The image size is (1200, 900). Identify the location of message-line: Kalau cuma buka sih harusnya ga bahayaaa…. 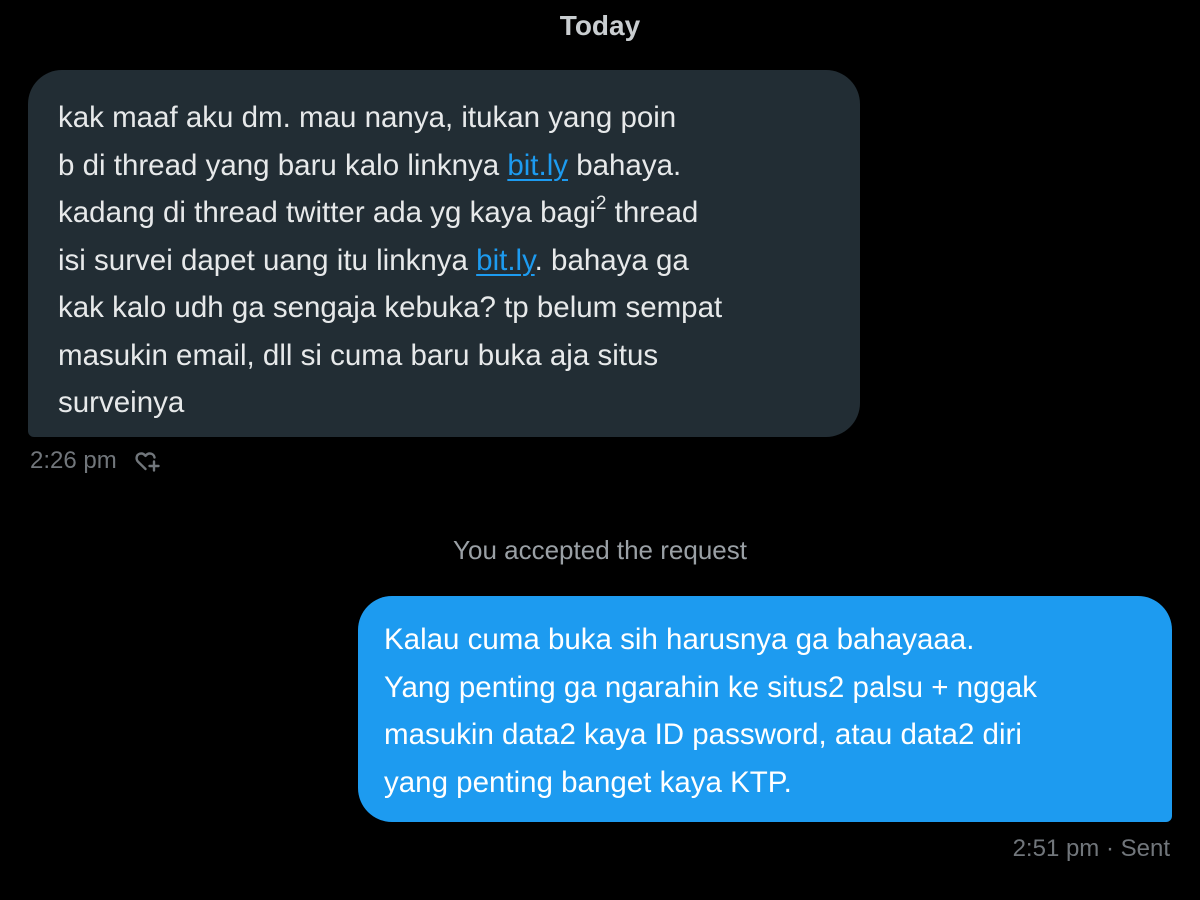
(679, 639).